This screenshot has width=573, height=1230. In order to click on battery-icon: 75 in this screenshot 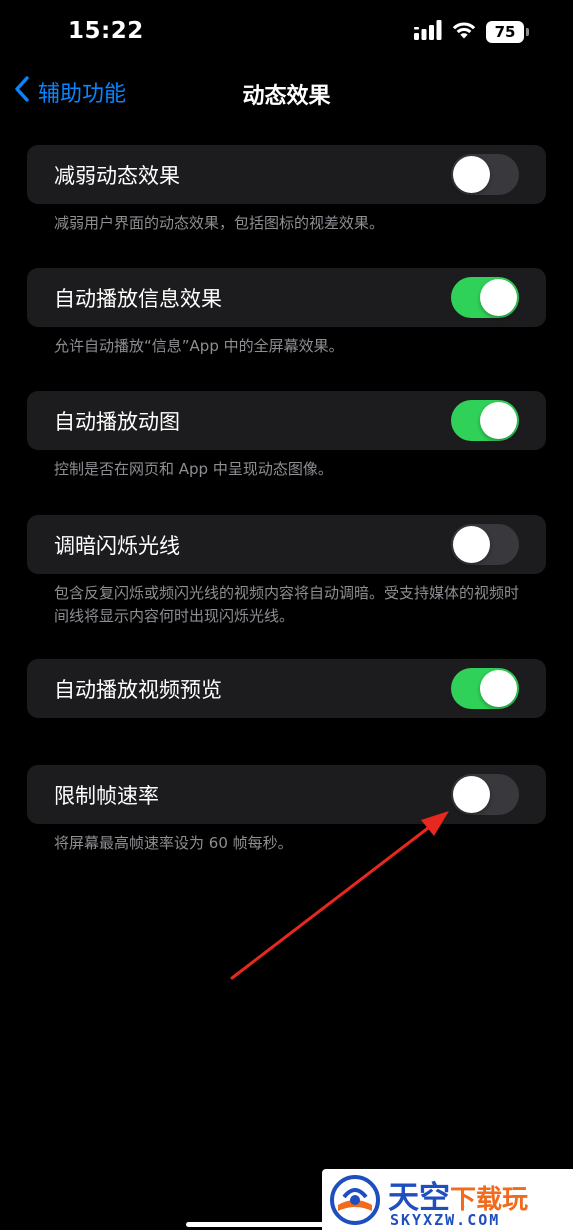, I will do `click(507, 32)`.